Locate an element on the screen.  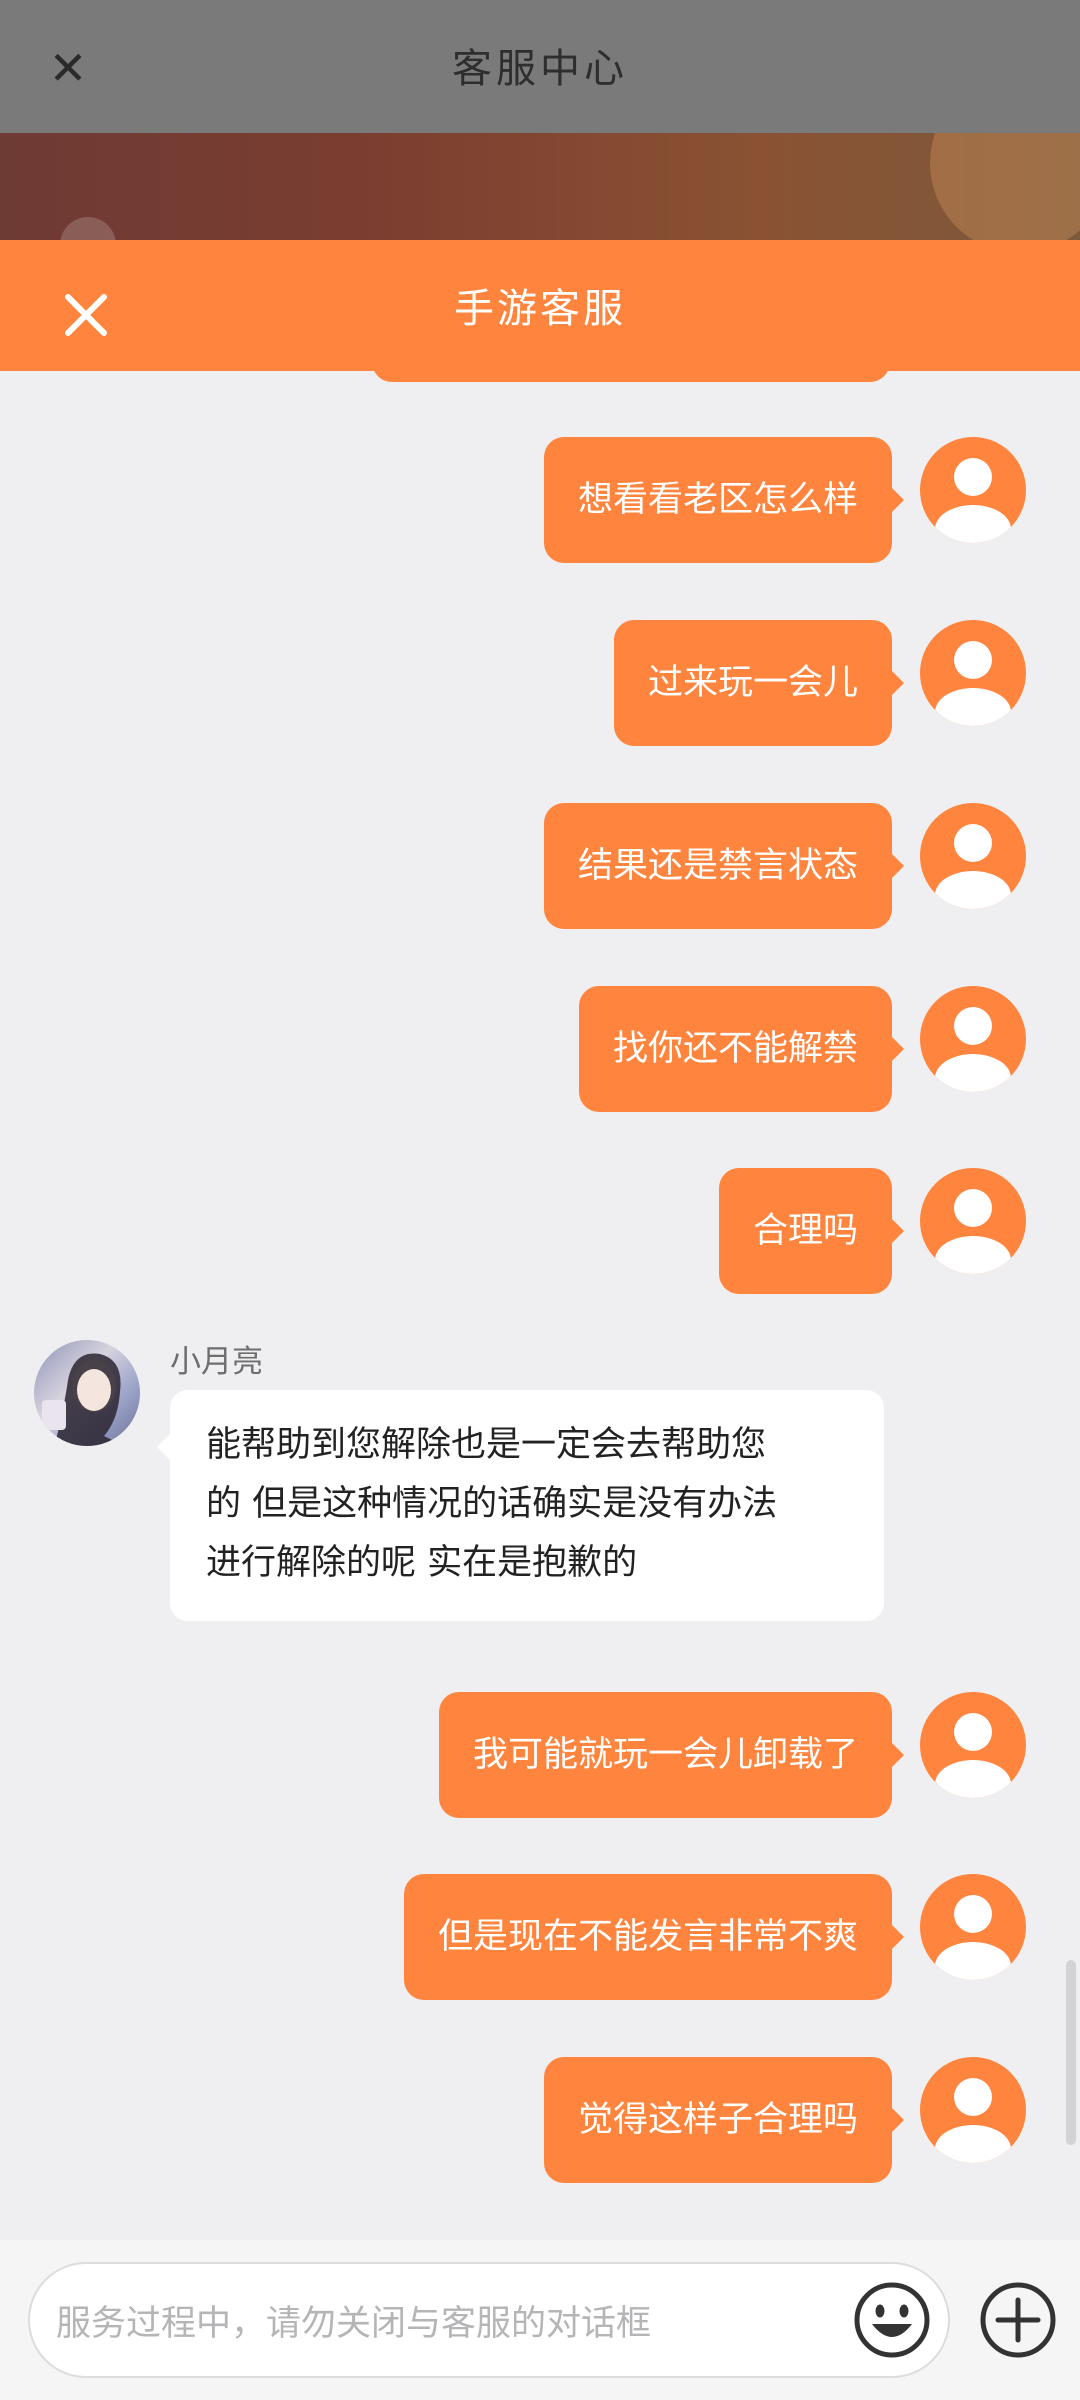
agent-name: 小月亮 is located at coordinates (216, 1362).